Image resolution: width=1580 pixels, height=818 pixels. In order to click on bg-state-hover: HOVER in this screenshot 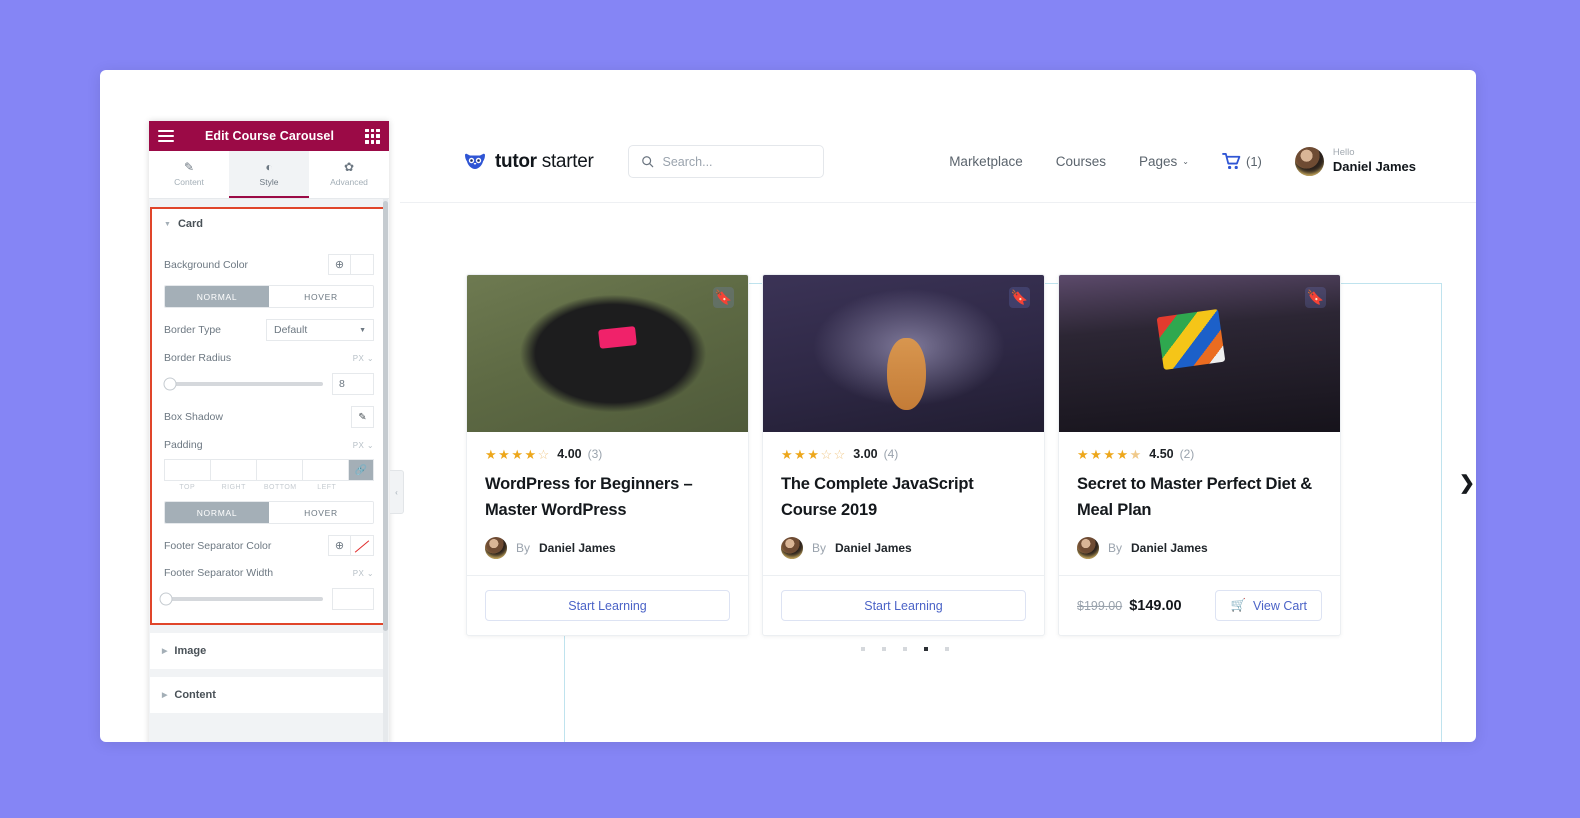, I will do `click(321, 296)`.